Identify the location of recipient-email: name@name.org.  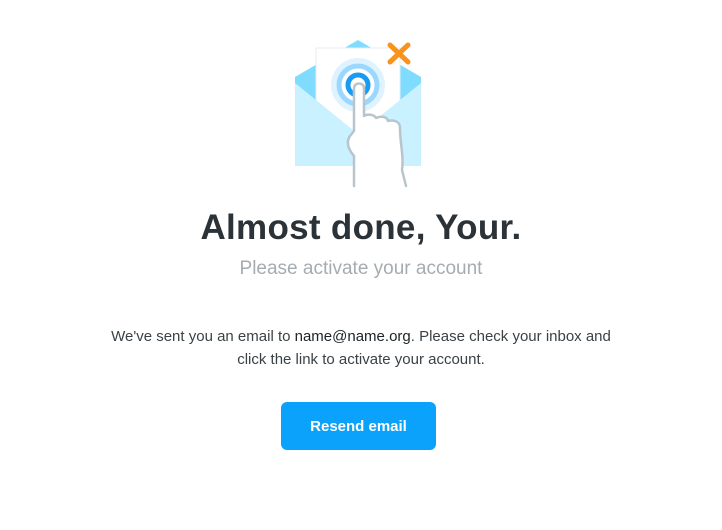
(352, 336).